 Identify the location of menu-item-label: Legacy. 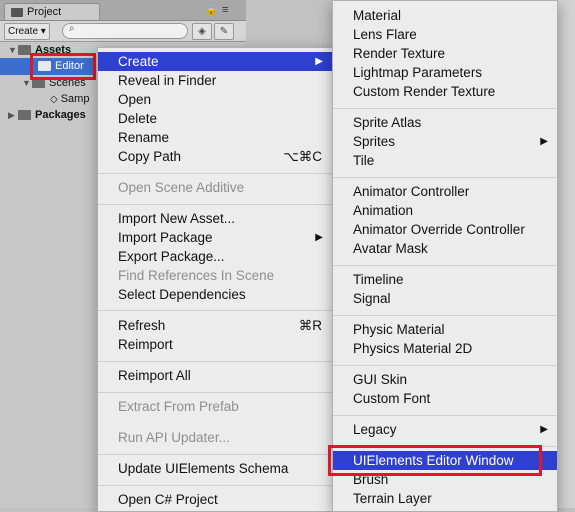
(375, 429).